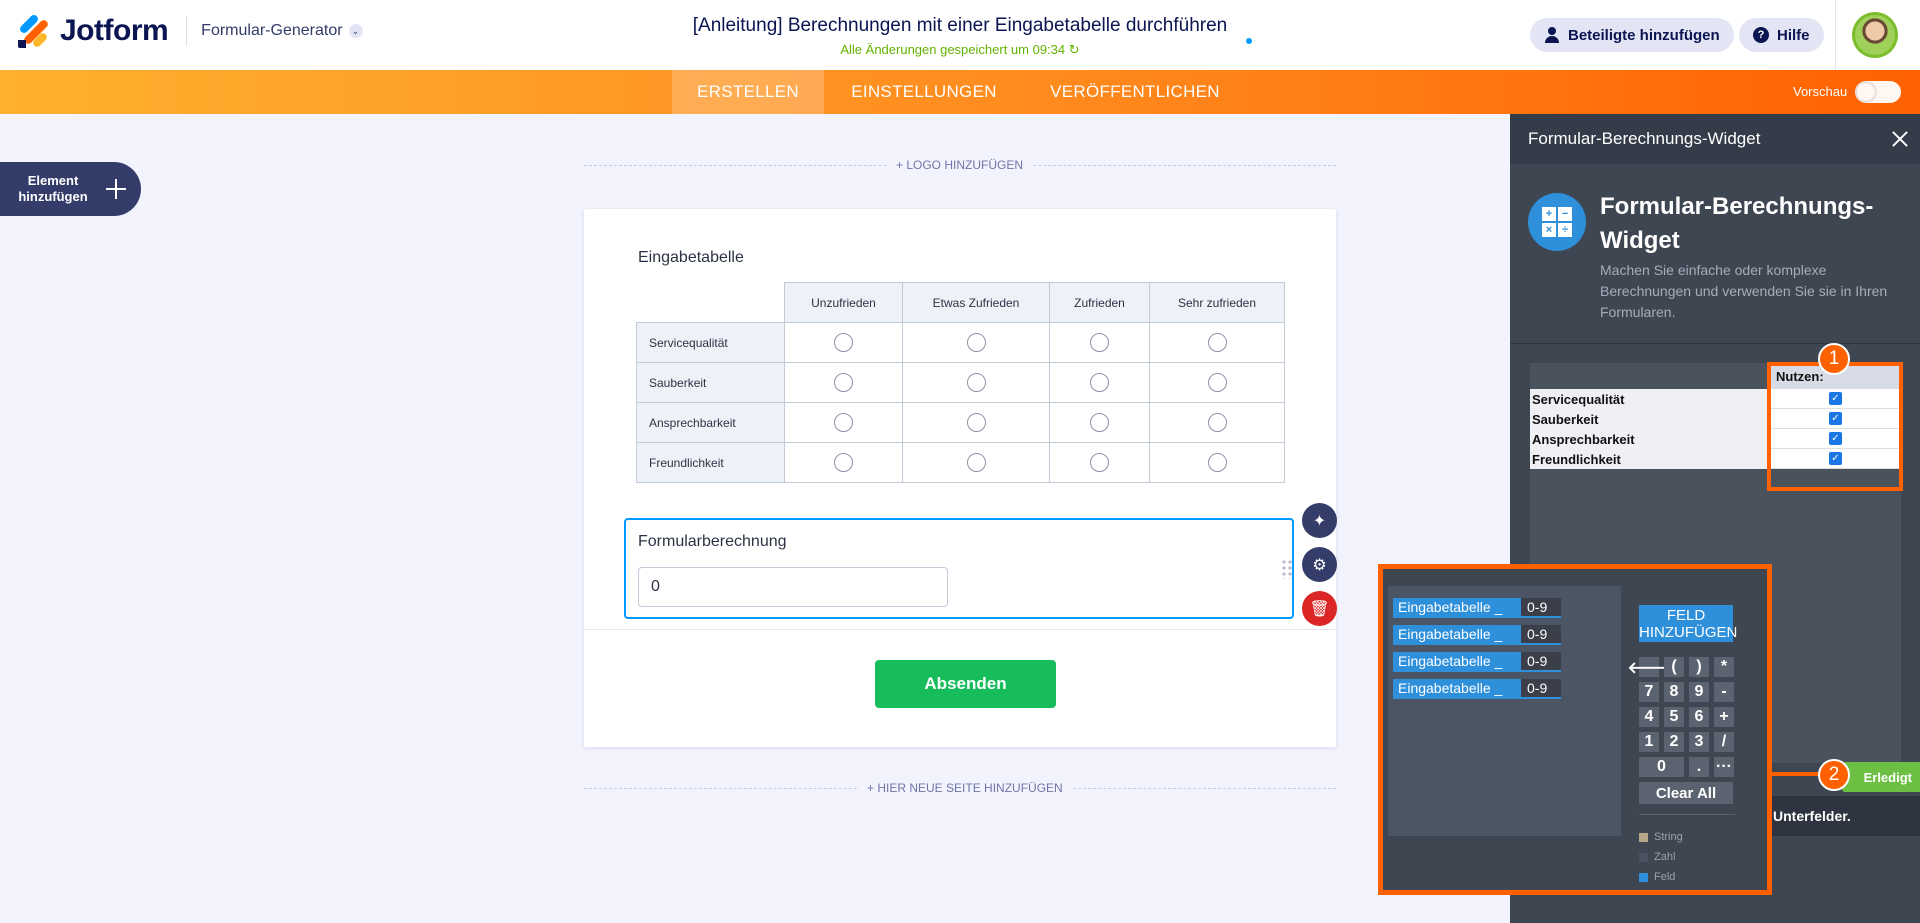 The width and height of the screenshot is (1920, 923). What do you see at coordinates (1724, 742) in the screenshot?
I see `calculator-key: /` at bounding box center [1724, 742].